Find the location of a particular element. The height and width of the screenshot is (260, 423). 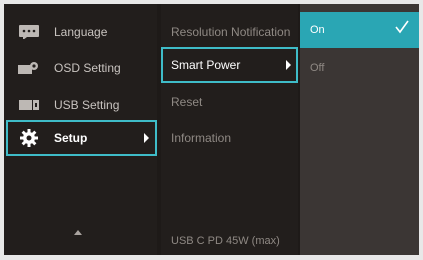

usb-setting-icon is located at coordinates (29, 105).